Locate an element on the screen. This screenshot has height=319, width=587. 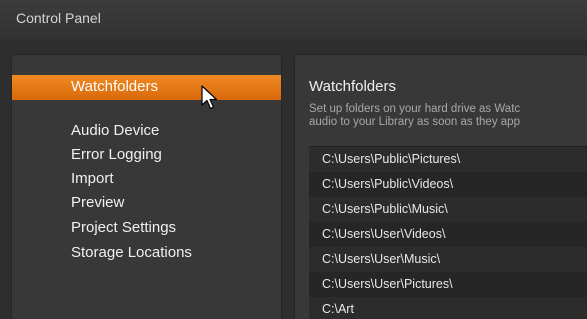
list-item: C:\Users\Public\Music\ is located at coordinates (448, 209).